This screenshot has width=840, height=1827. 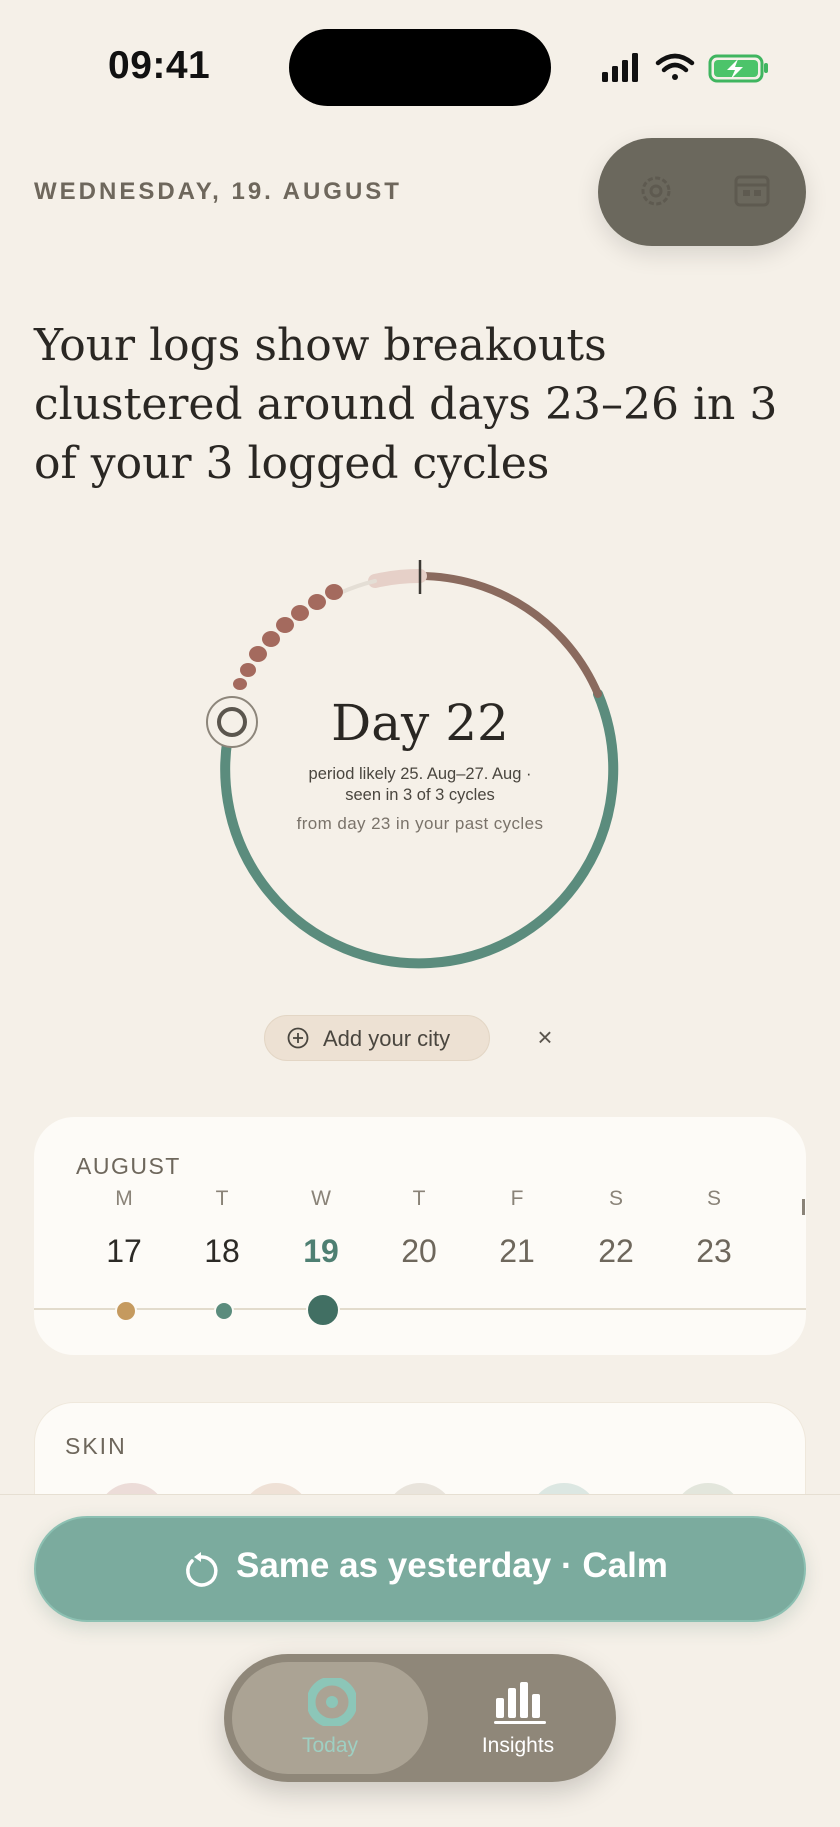 What do you see at coordinates (49, 1251) in the screenshot?
I see `day-cell: 6` at bounding box center [49, 1251].